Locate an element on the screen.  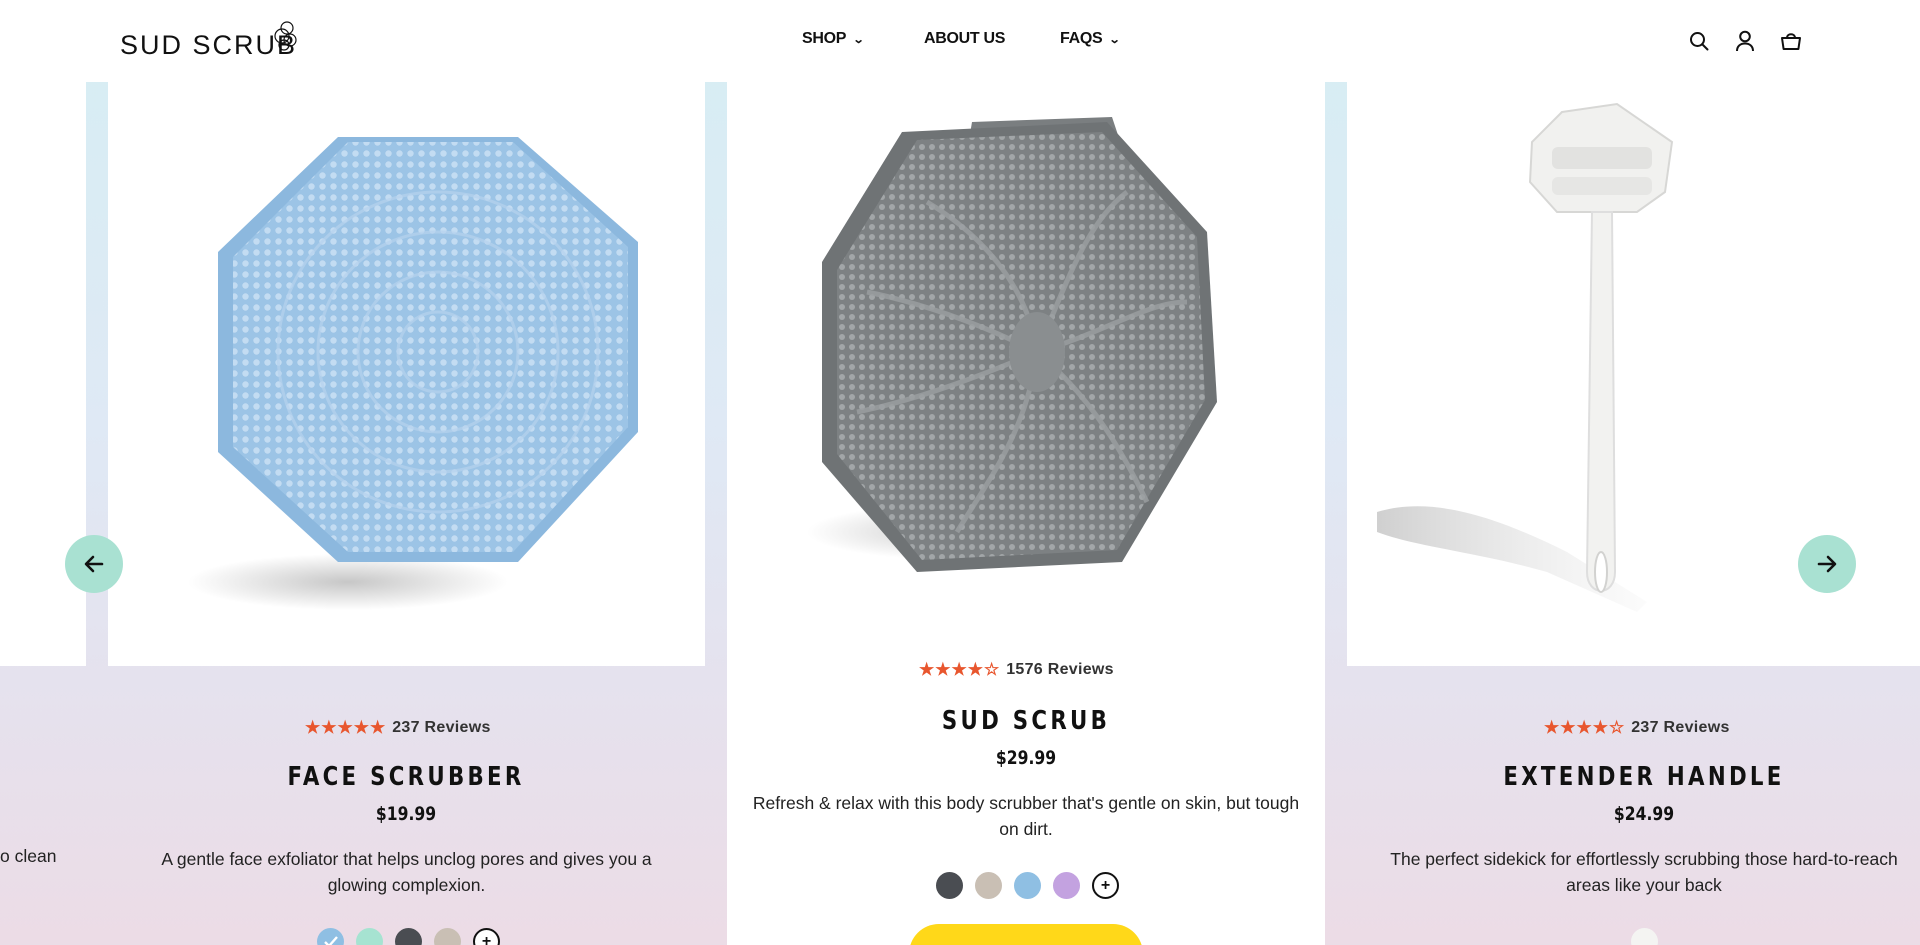
previous-card-description-partial: o clean is located at coordinates (28, 856).